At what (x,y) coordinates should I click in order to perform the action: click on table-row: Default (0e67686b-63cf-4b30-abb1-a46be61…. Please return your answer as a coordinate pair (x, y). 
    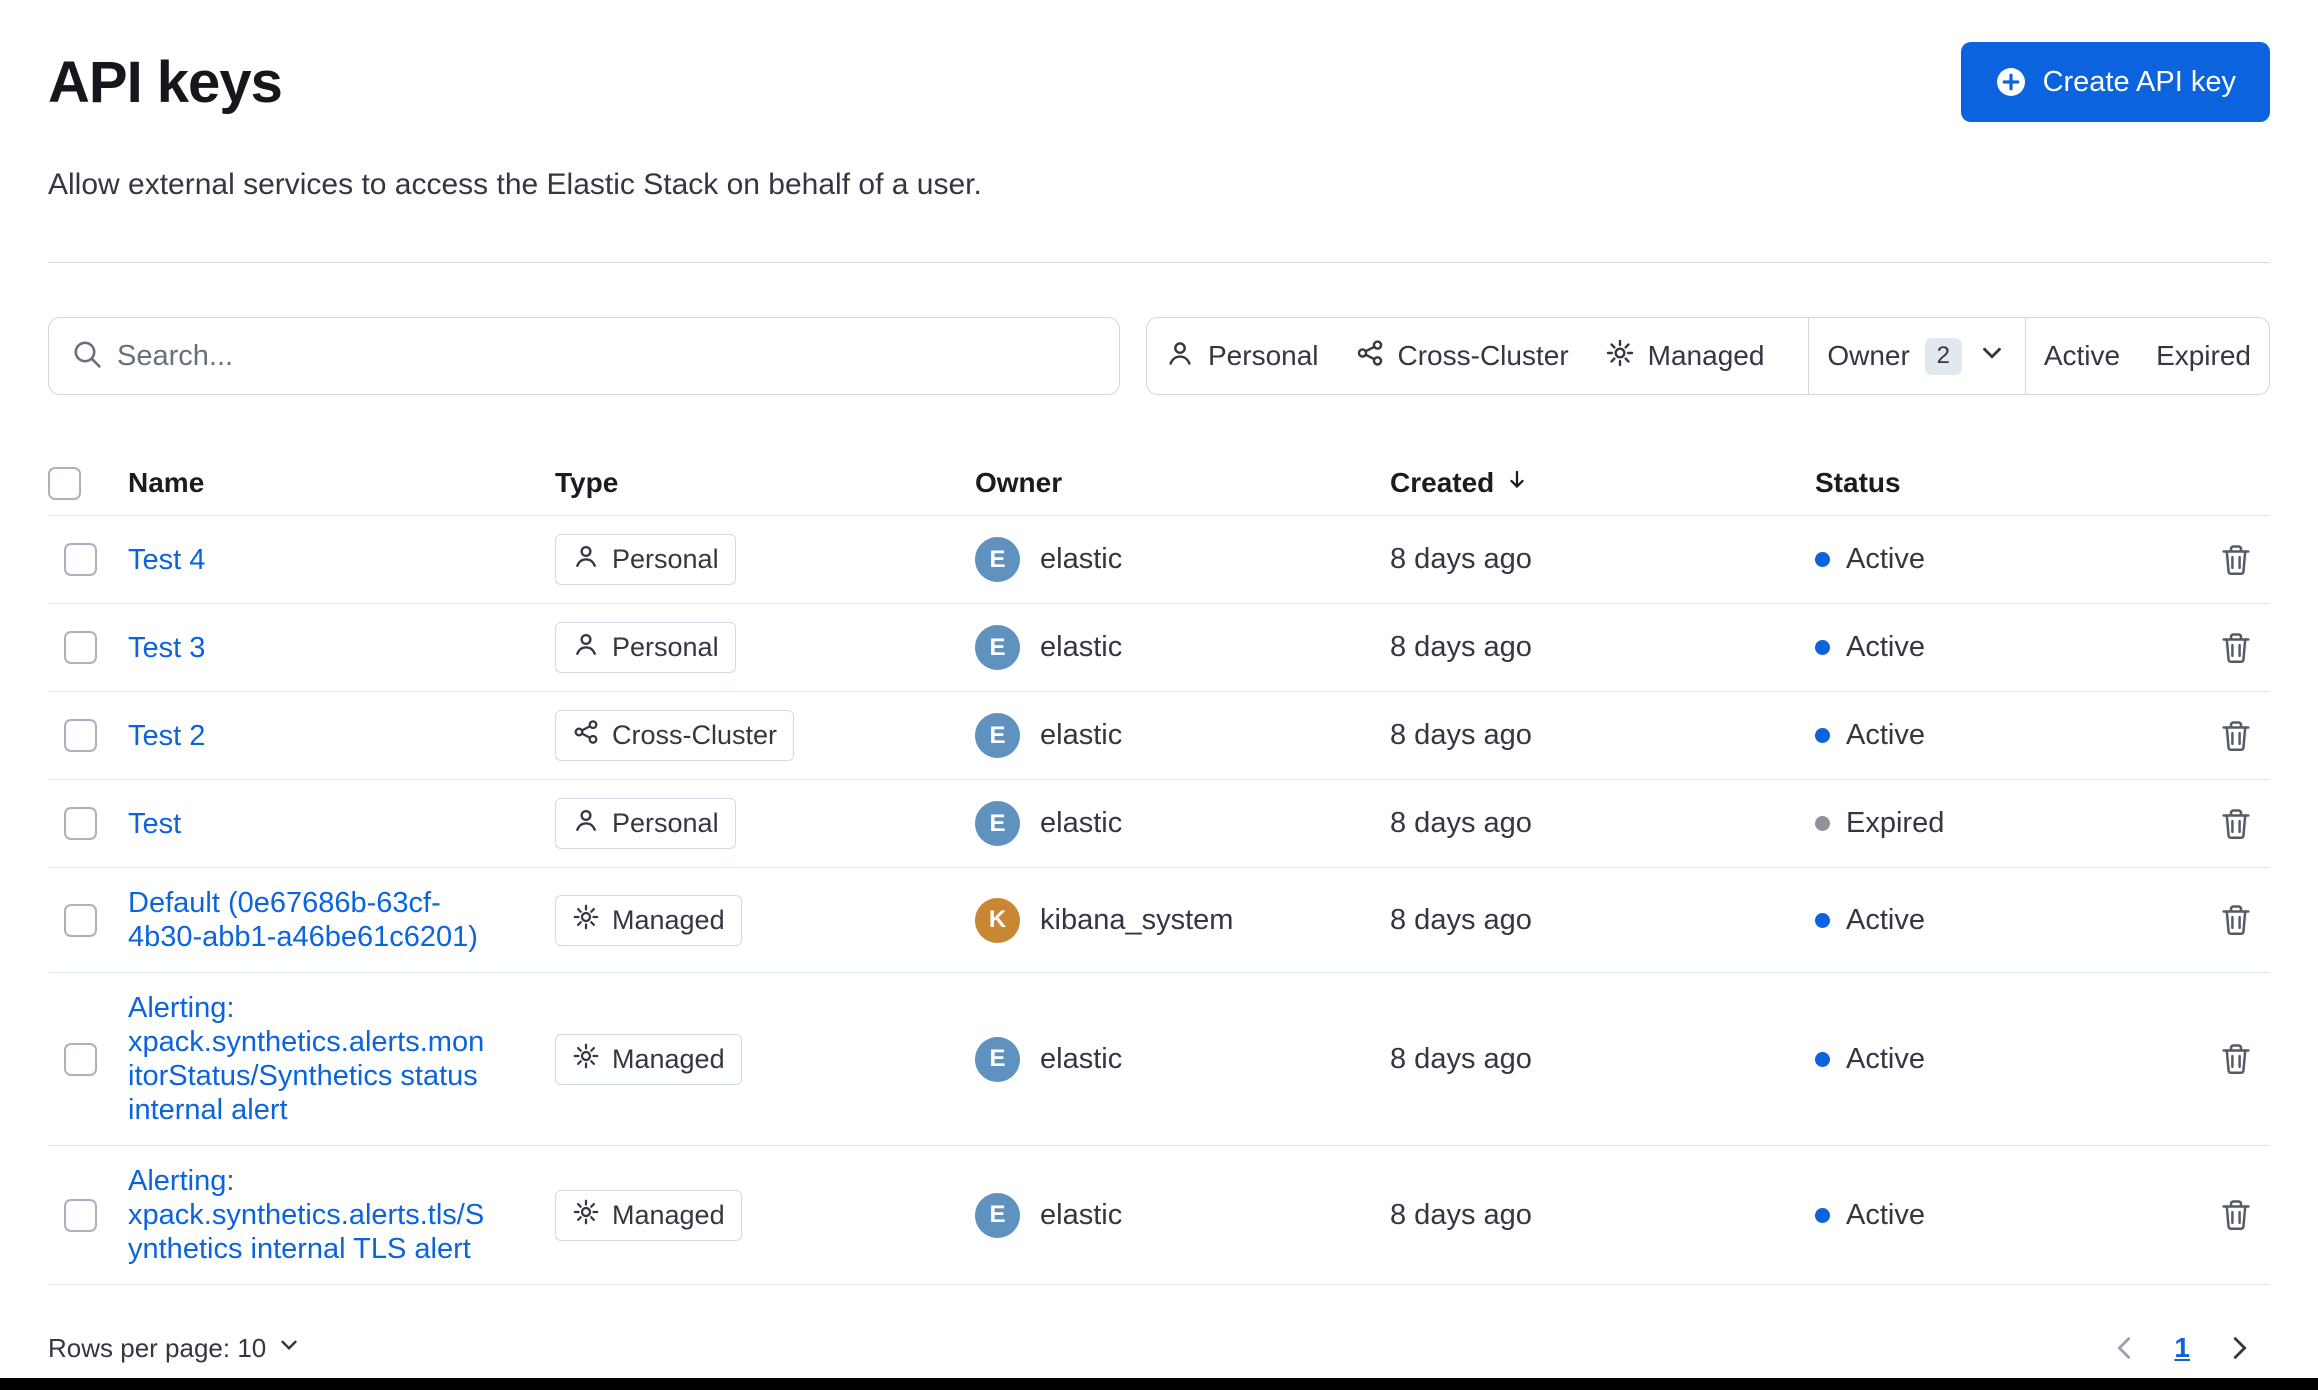
    Looking at the image, I should click on (1159, 920).